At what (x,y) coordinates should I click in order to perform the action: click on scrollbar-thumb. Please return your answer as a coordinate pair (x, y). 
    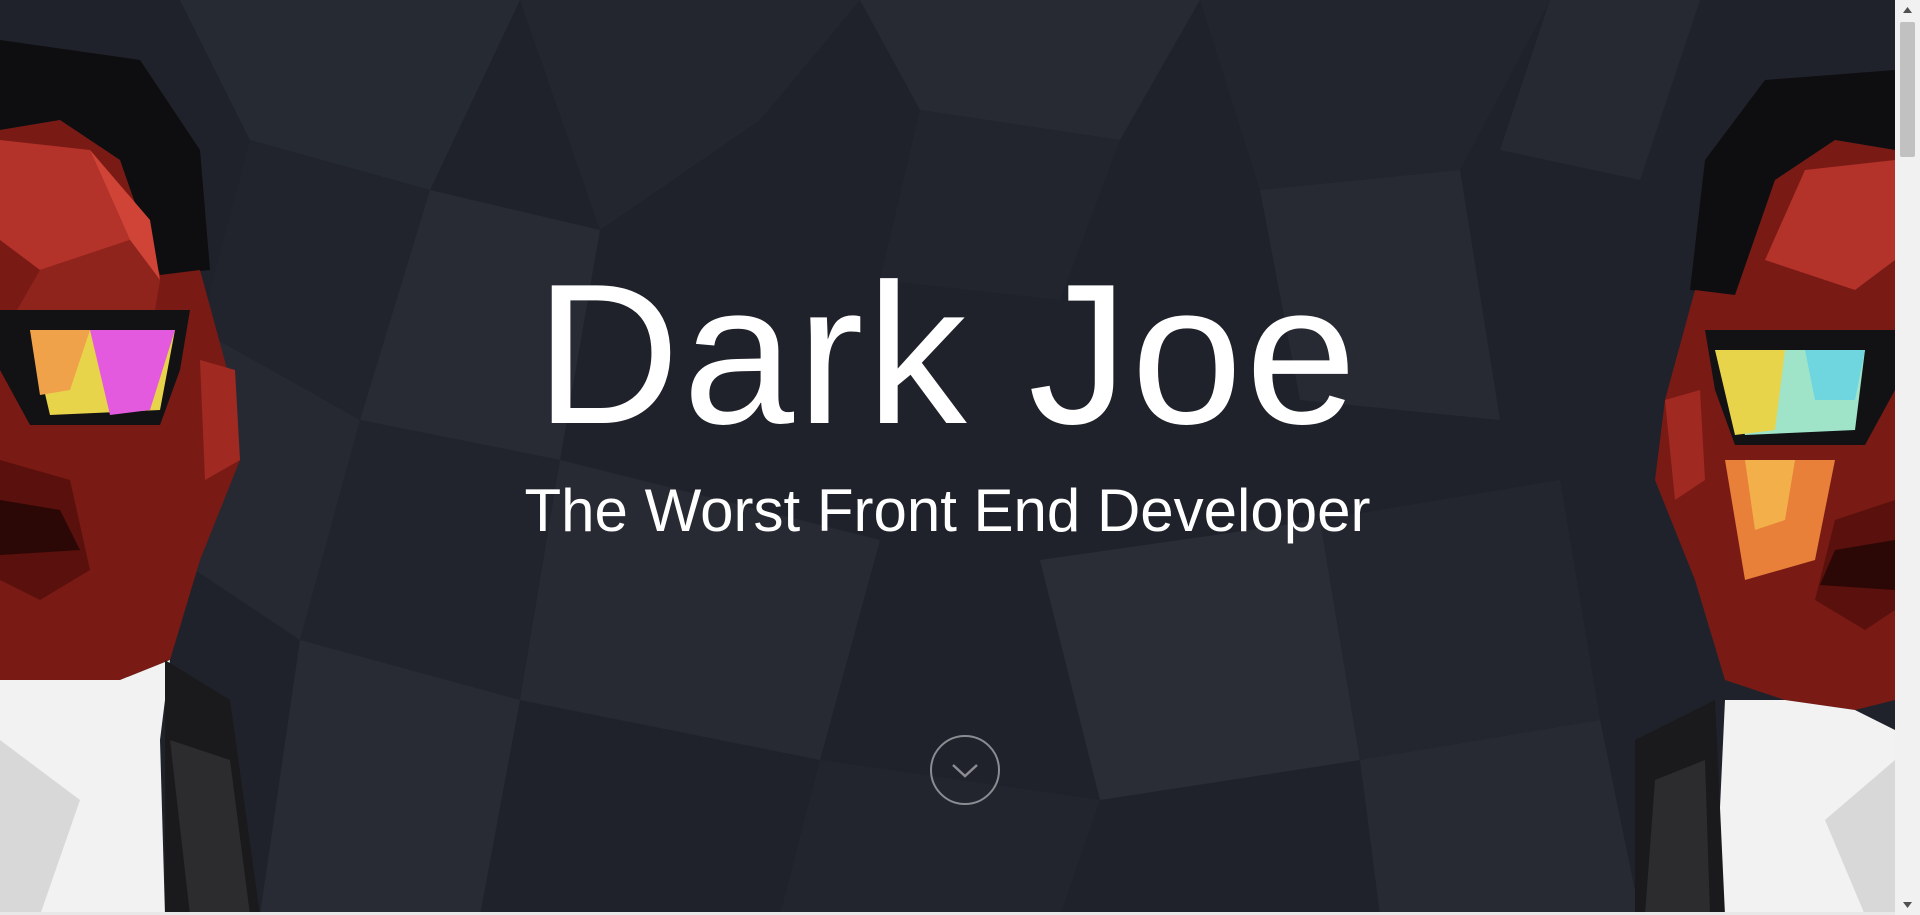
    Looking at the image, I should click on (1907, 89).